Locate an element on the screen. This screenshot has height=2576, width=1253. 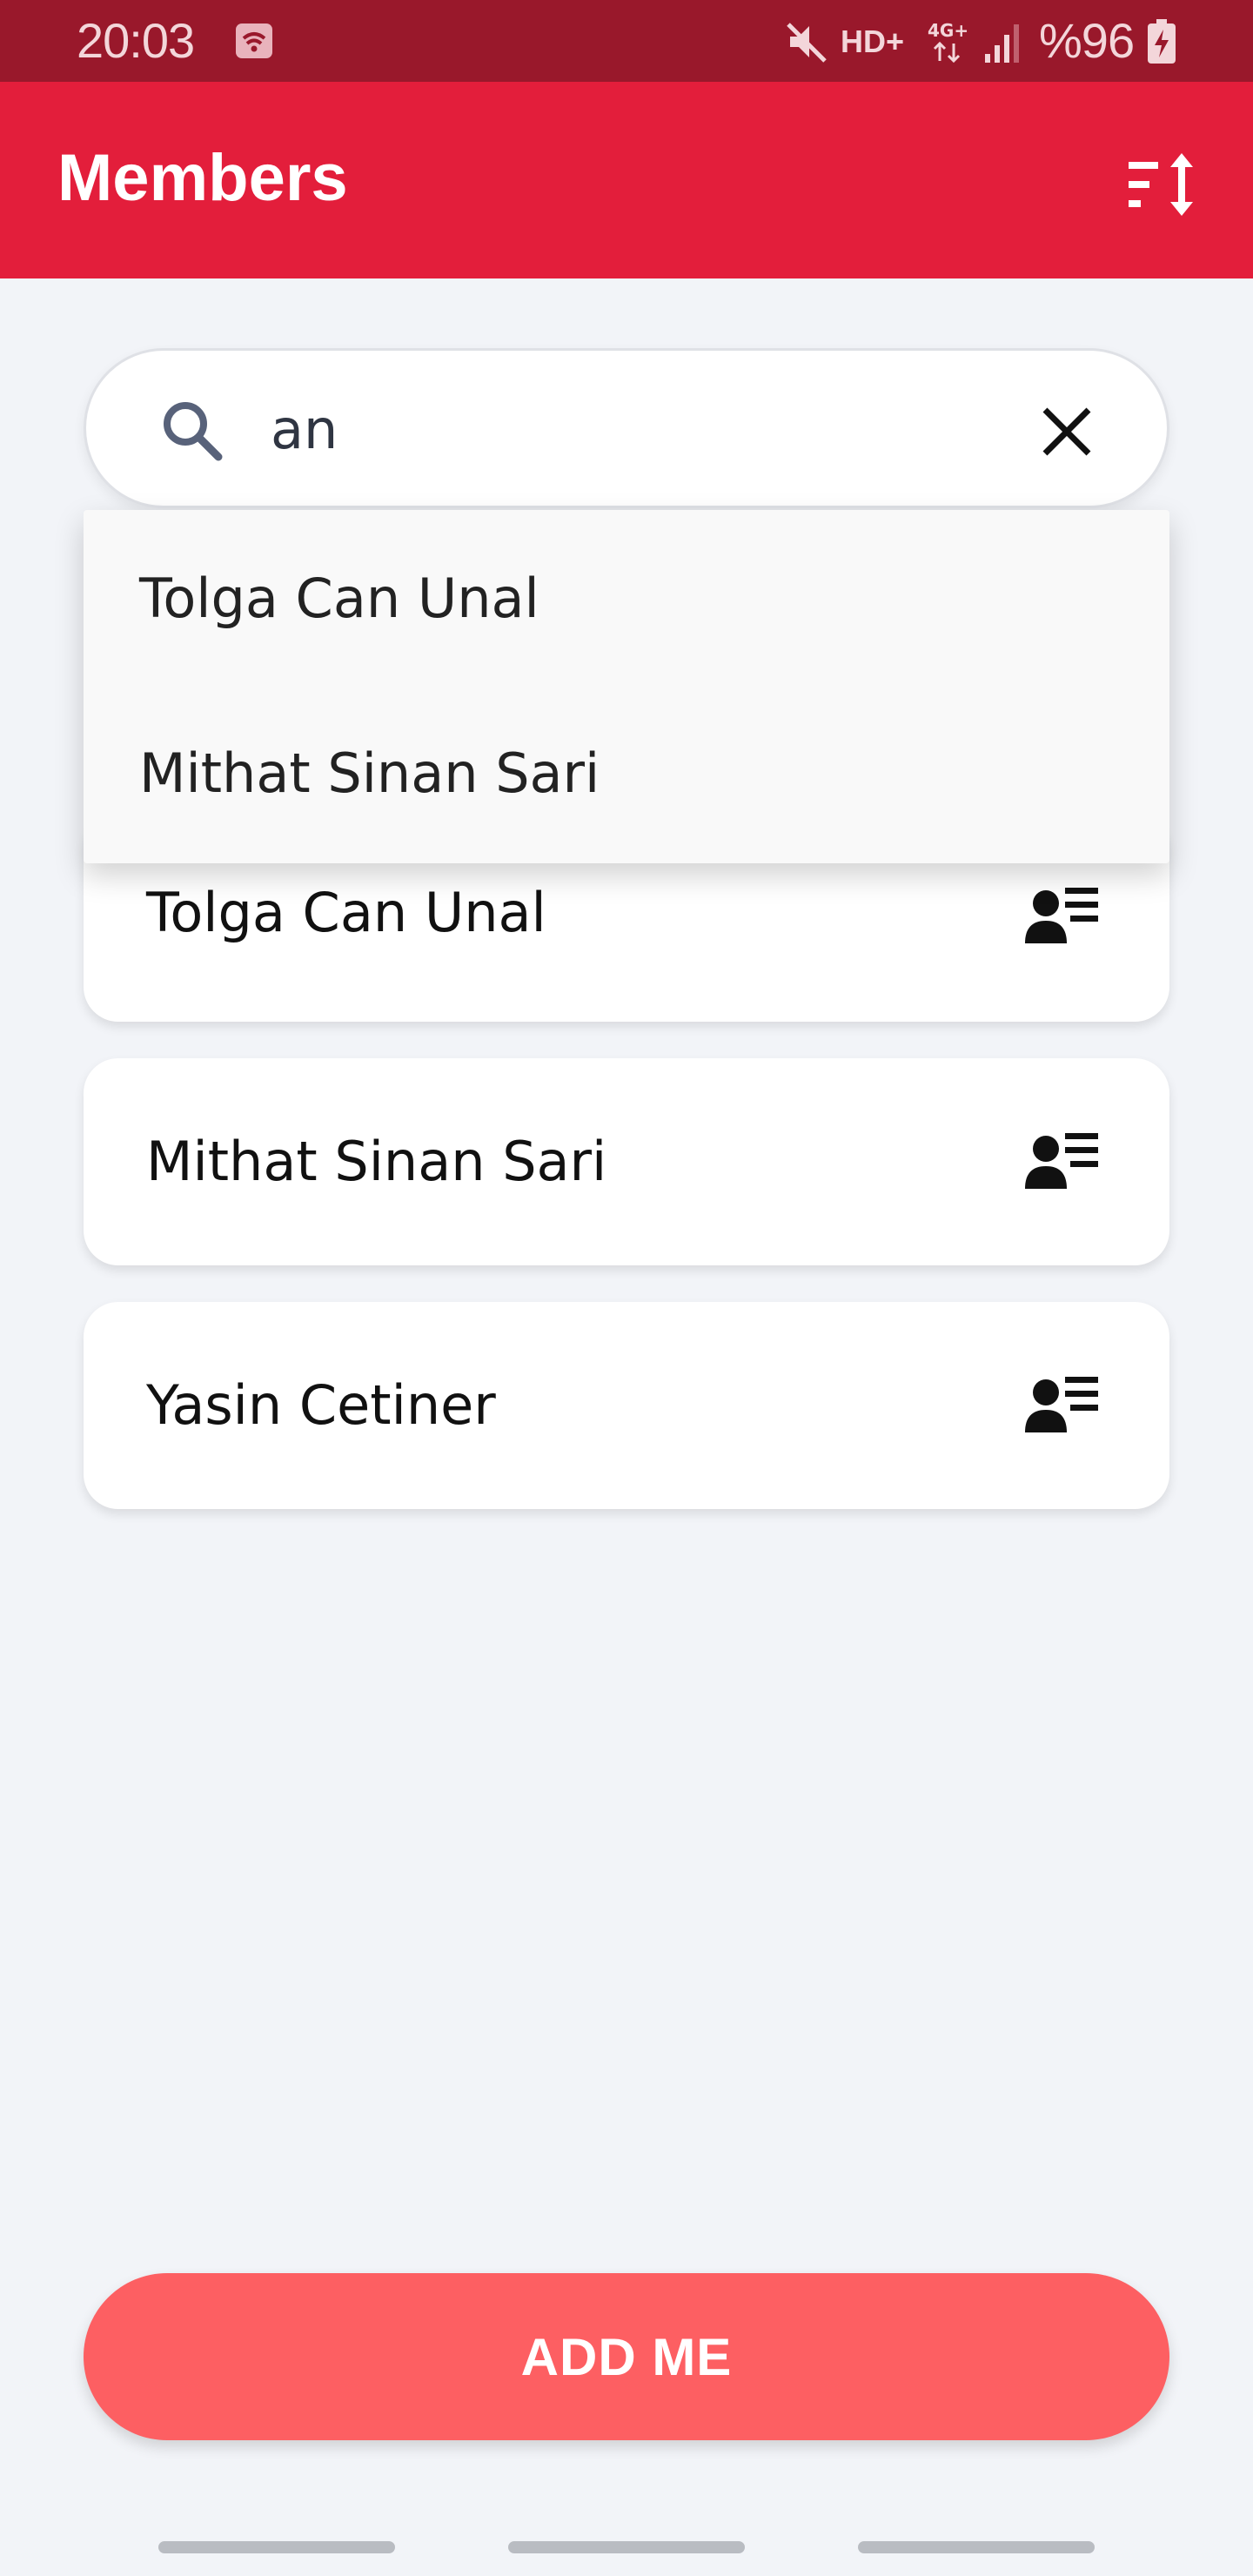
member-card: Mithat Sinan Sari is located at coordinates (626, 1161).